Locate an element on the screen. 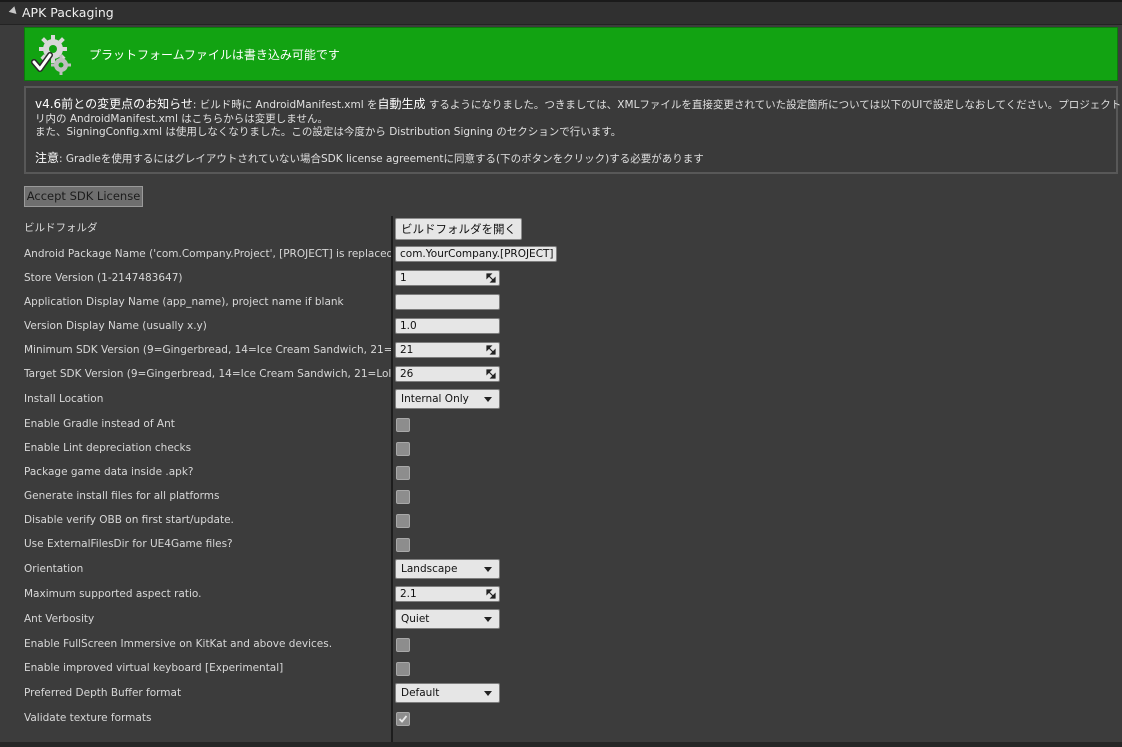 This screenshot has height=747, width=1122. column-divider is located at coordinates (392, 479).